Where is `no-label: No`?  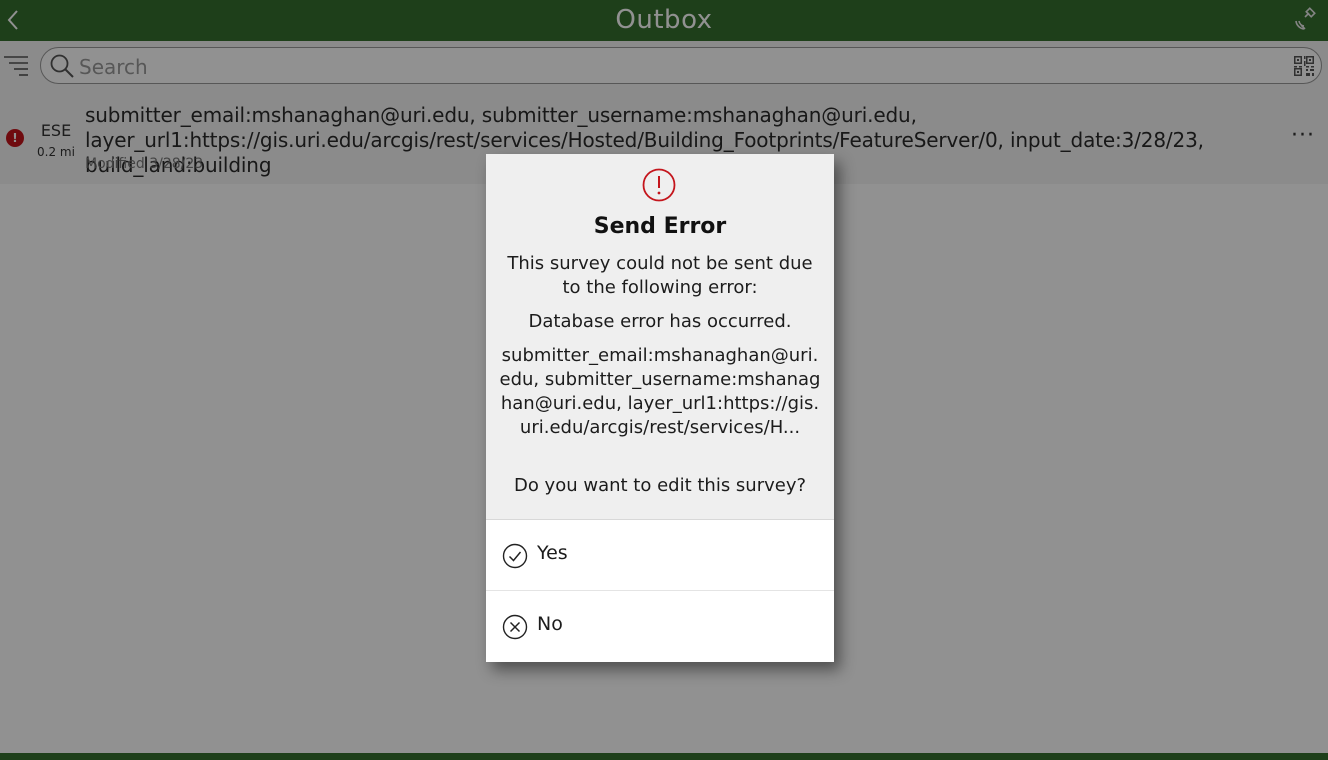 no-label: No is located at coordinates (550, 624).